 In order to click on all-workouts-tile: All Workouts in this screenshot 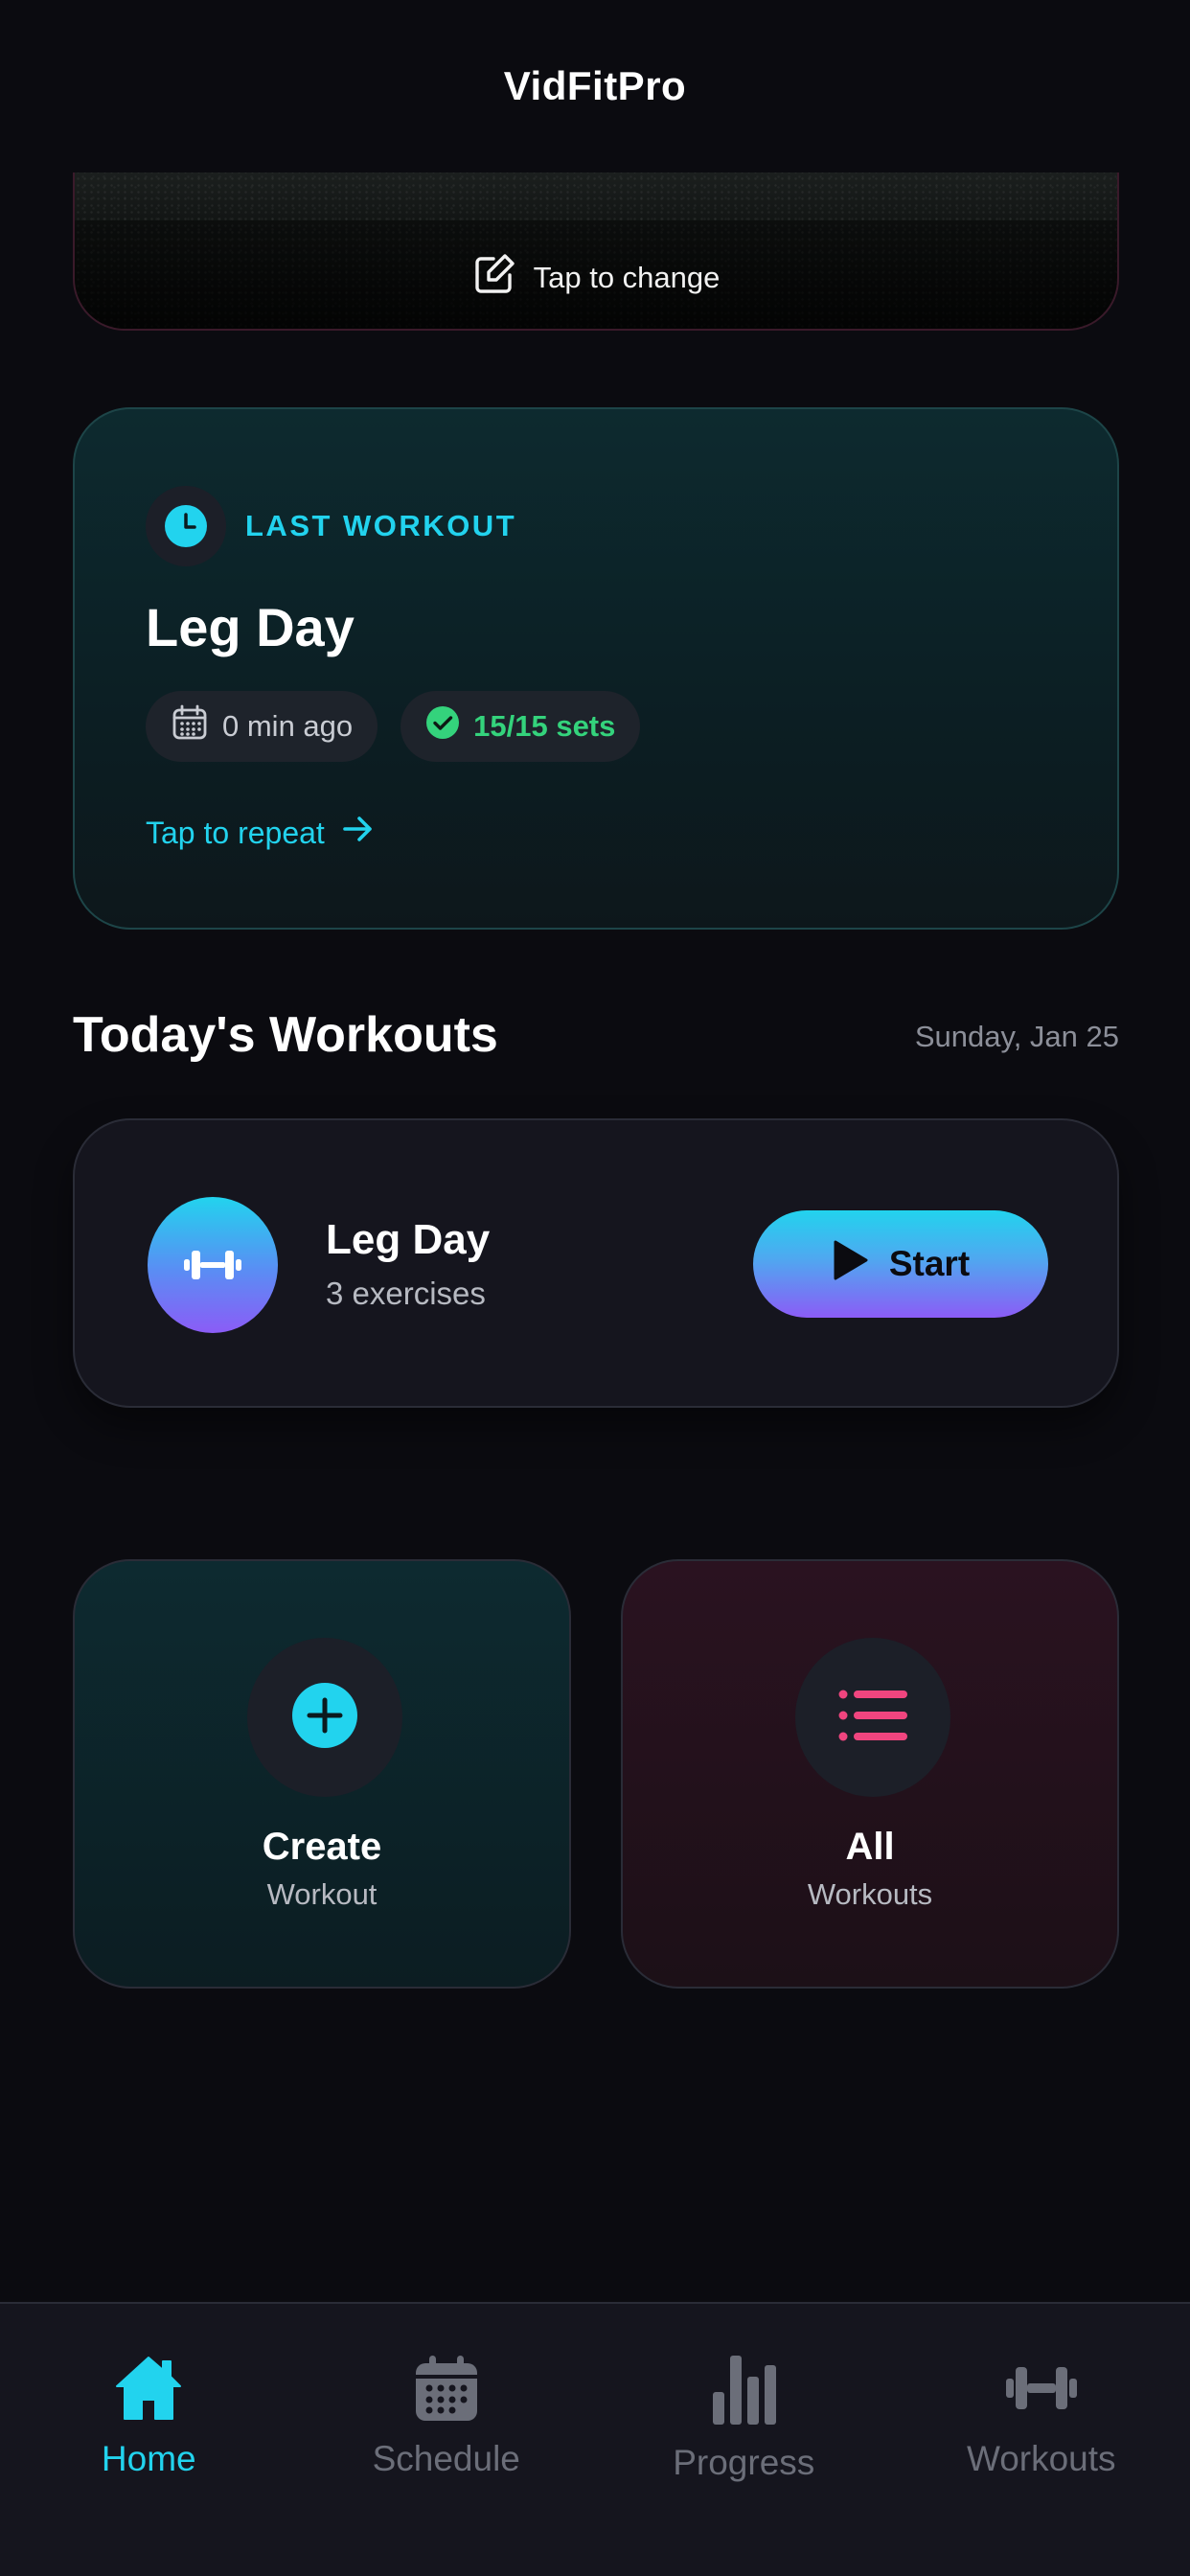, I will do `click(870, 1774)`.